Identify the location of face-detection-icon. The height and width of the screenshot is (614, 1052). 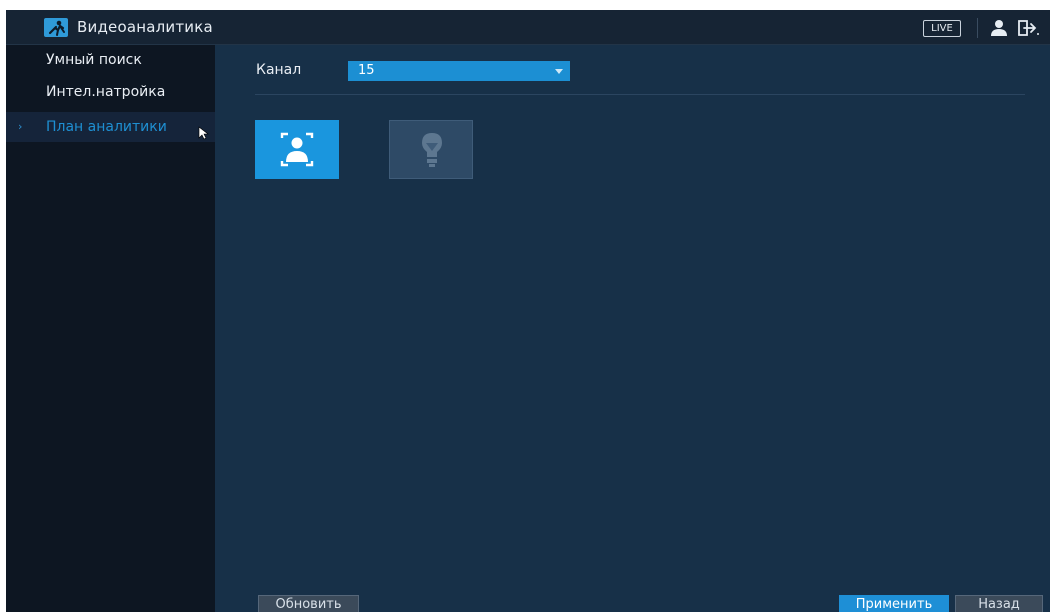
(297, 149).